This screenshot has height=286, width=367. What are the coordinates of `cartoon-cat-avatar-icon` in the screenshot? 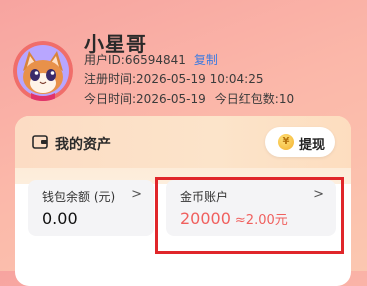 It's located at (43, 71).